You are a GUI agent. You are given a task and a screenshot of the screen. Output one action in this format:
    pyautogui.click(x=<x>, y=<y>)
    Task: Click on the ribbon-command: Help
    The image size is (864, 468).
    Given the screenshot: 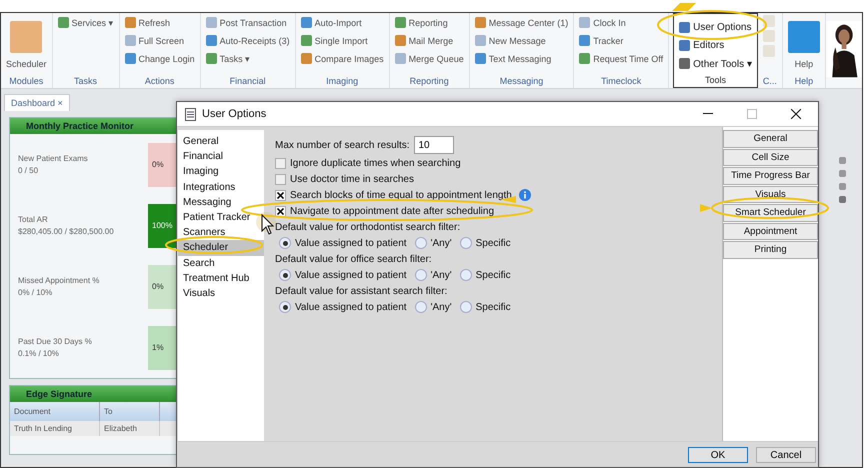 What is the action you would take?
    pyautogui.click(x=804, y=63)
    